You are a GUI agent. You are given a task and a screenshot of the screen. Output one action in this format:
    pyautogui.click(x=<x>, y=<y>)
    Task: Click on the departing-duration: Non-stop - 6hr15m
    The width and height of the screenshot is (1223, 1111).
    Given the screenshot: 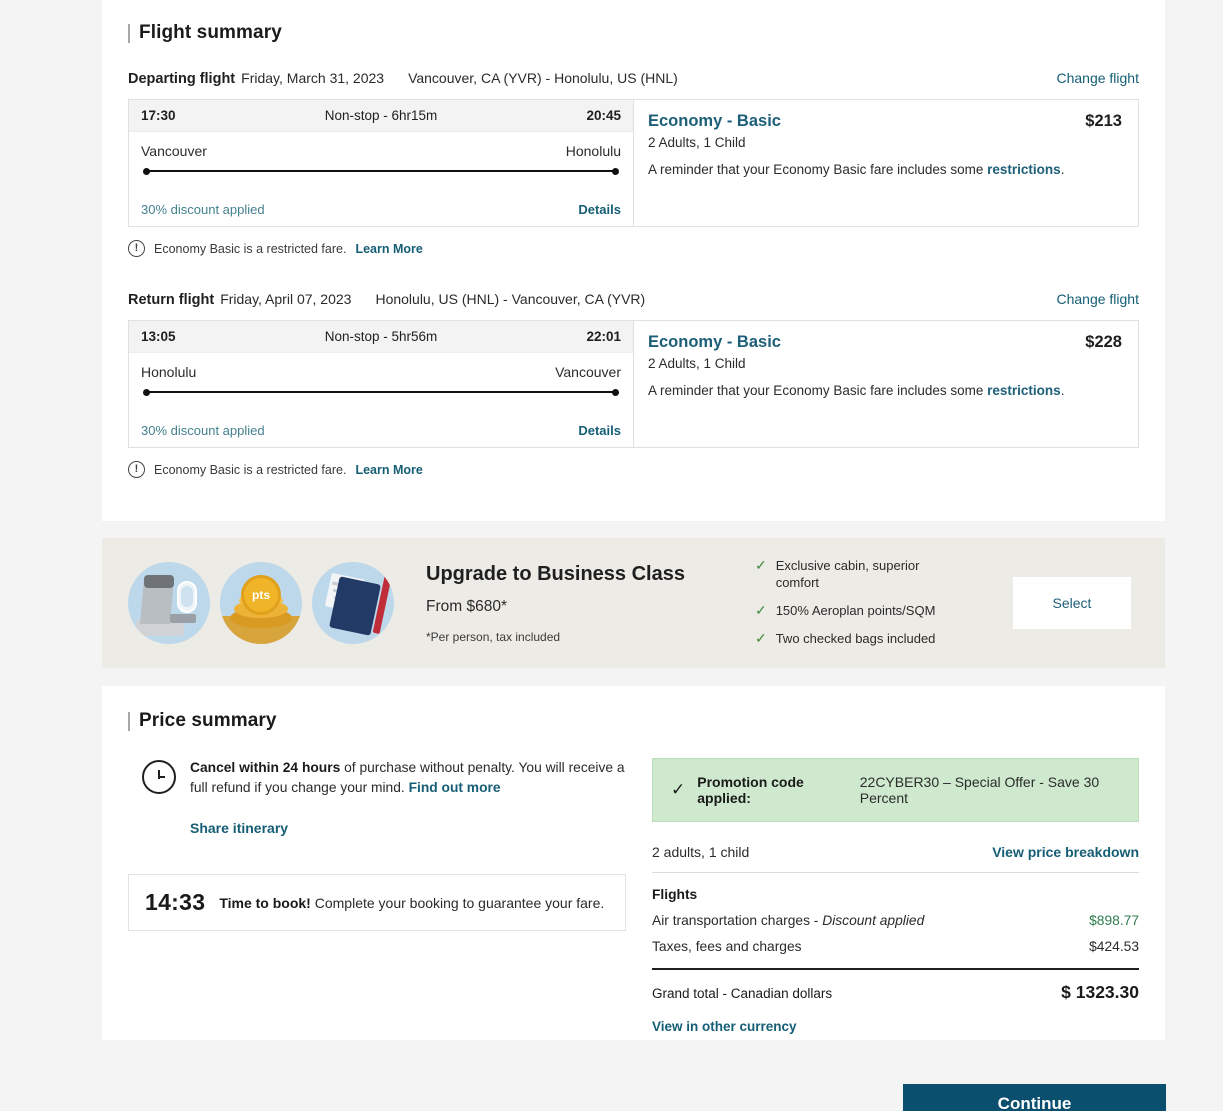 What is the action you would take?
    pyautogui.click(x=381, y=115)
    